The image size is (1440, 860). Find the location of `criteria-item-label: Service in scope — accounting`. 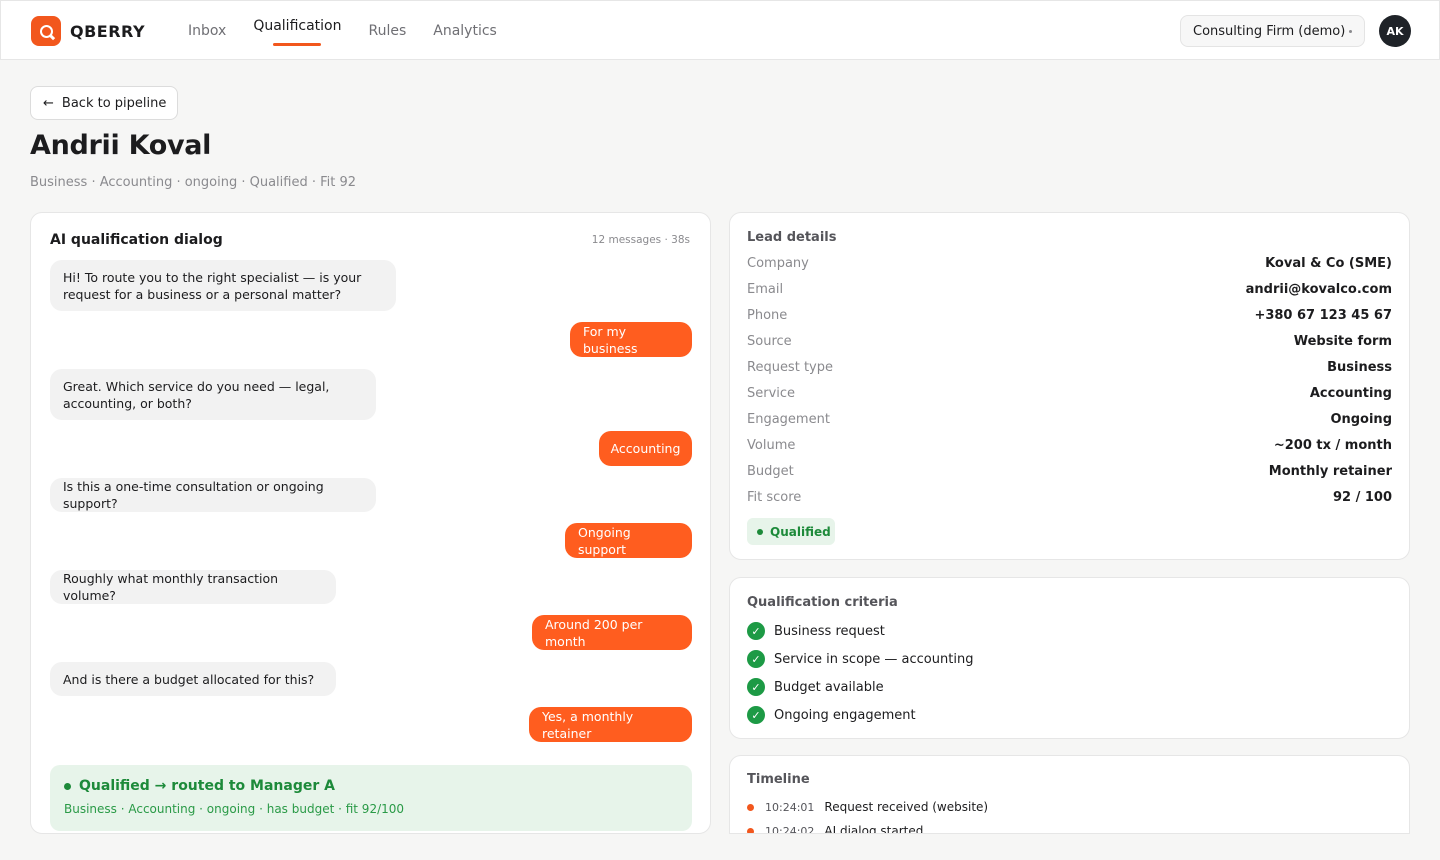

criteria-item-label: Service in scope — accounting is located at coordinates (874, 659).